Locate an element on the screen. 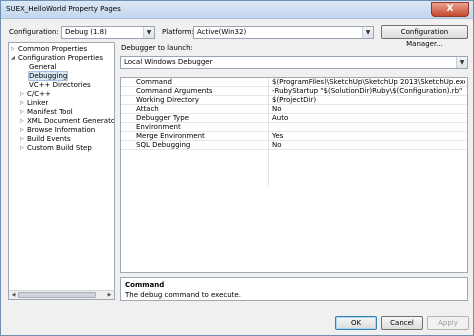 The image size is (474, 336). tree-item: ▷ Common Properties is located at coordinates (49, 49).